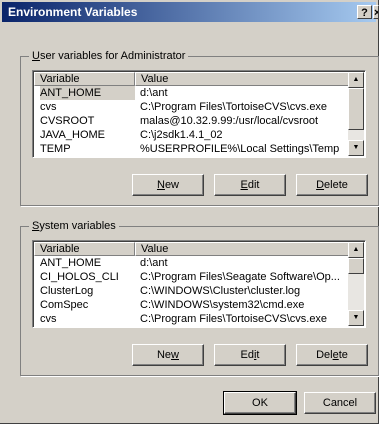 Image resolution: width=379 pixels, height=424 pixels. I want to click on system-edit-button: Edit, so click(250, 355).